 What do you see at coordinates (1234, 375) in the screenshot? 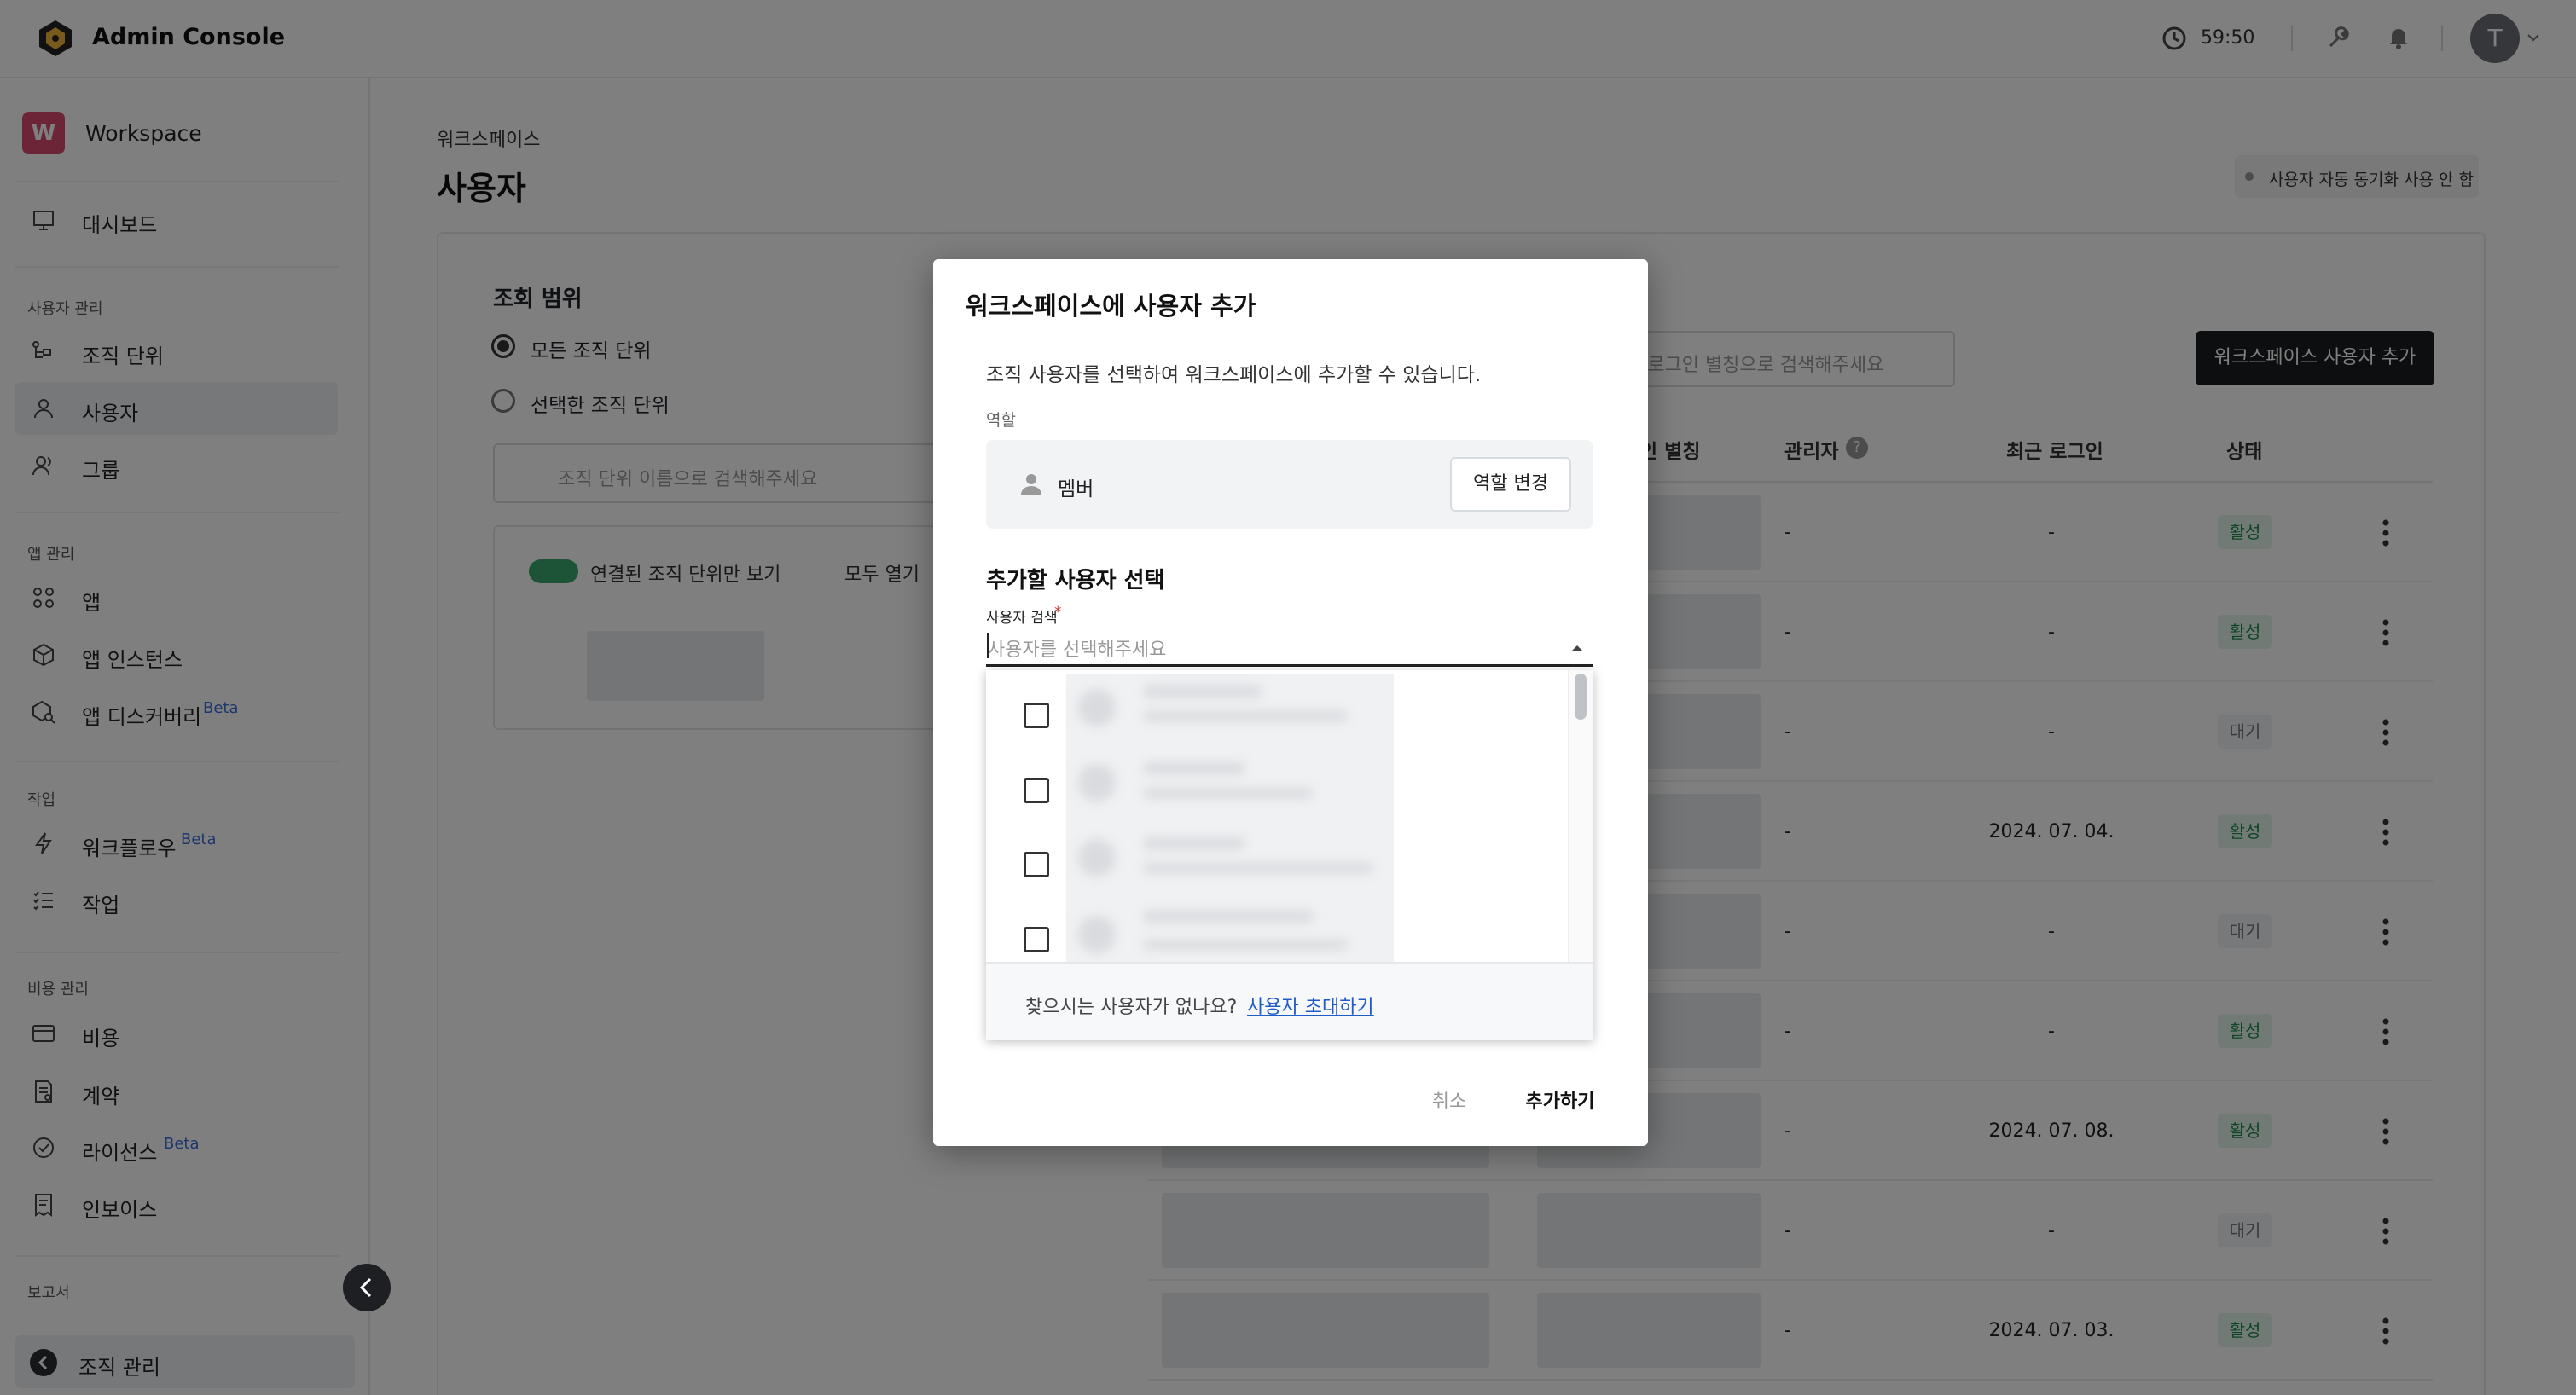
I see `dialog-description: 조직 사용자를 선택하여 워크스페이스에 추가할 수 있습니다.` at bounding box center [1234, 375].